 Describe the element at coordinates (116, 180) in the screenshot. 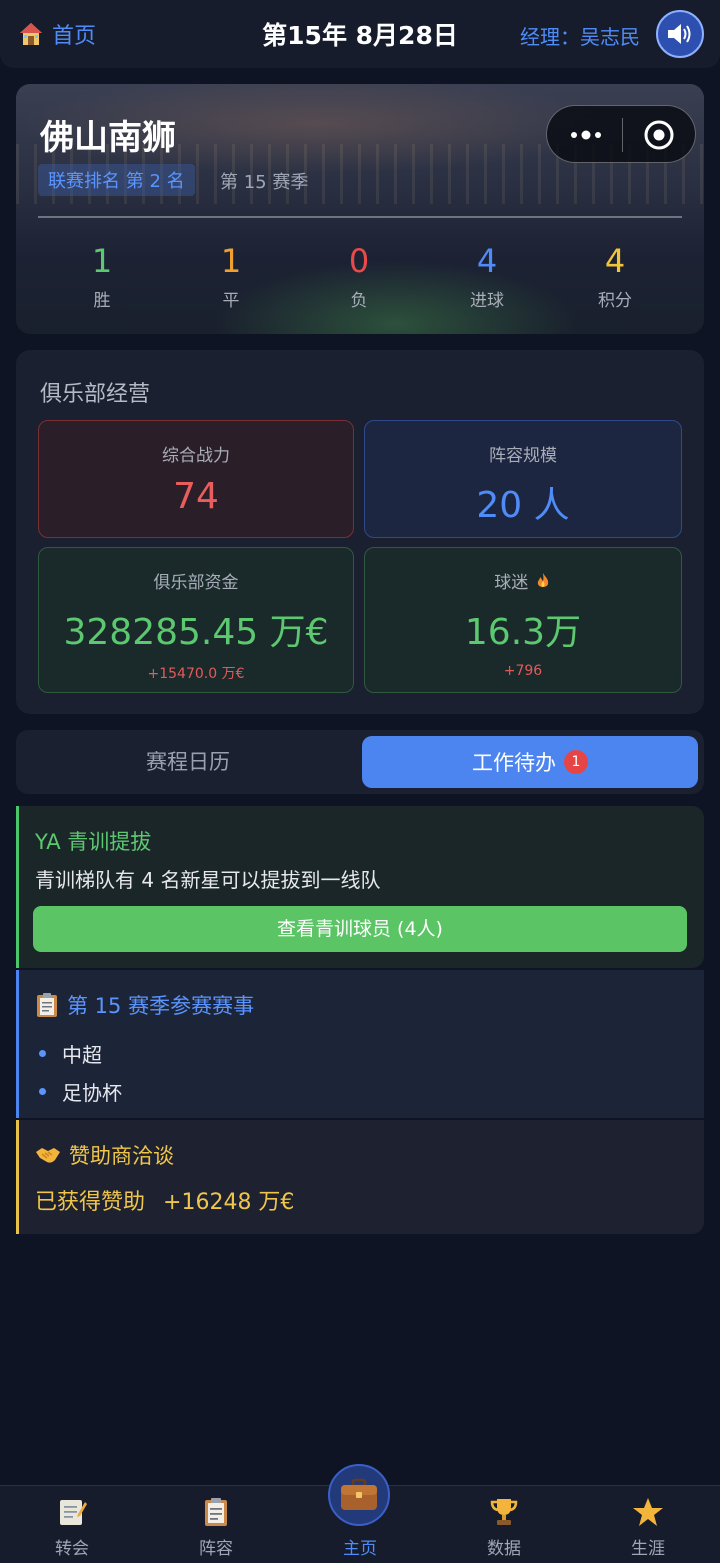

I see `league-rank-badge: 联赛排名 第 2 名` at that location.